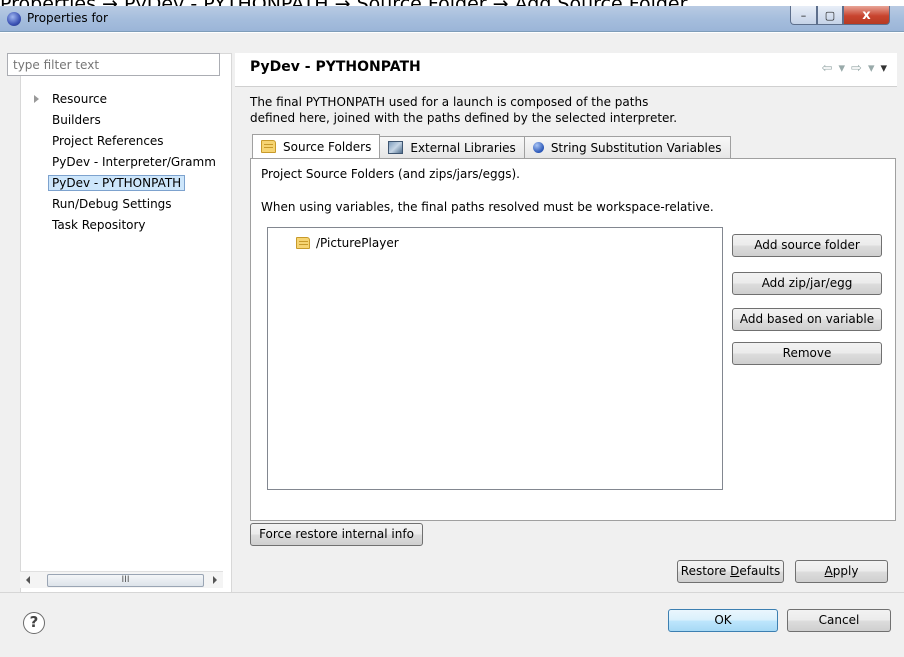 The height and width of the screenshot is (657, 904). Describe the element at coordinates (336, 534) in the screenshot. I see `force-restore-button: Force restore internal info` at that location.